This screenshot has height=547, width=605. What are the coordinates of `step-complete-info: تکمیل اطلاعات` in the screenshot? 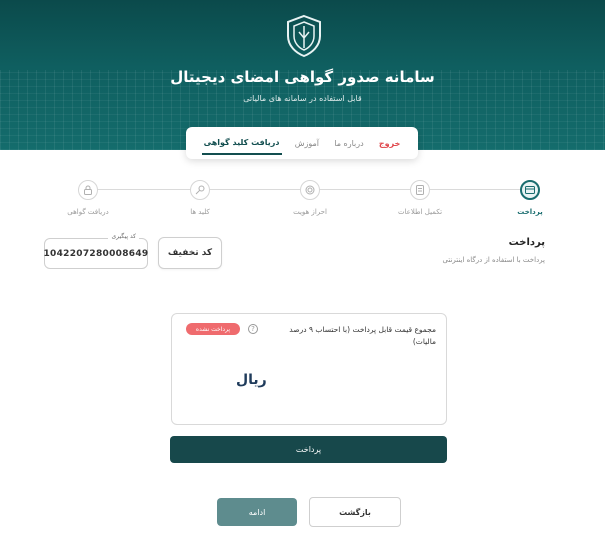 It's located at (420, 198).